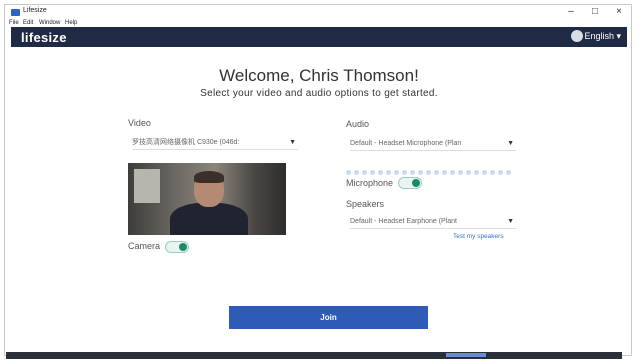 This screenshot has width=638, height=363. I want to click on footer-bar, so click(314, 355).